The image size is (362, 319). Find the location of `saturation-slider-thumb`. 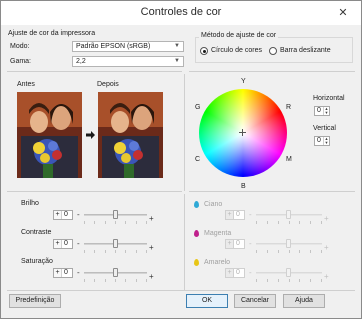

saturation-slider-thumb is located at coordinates (115, 272).